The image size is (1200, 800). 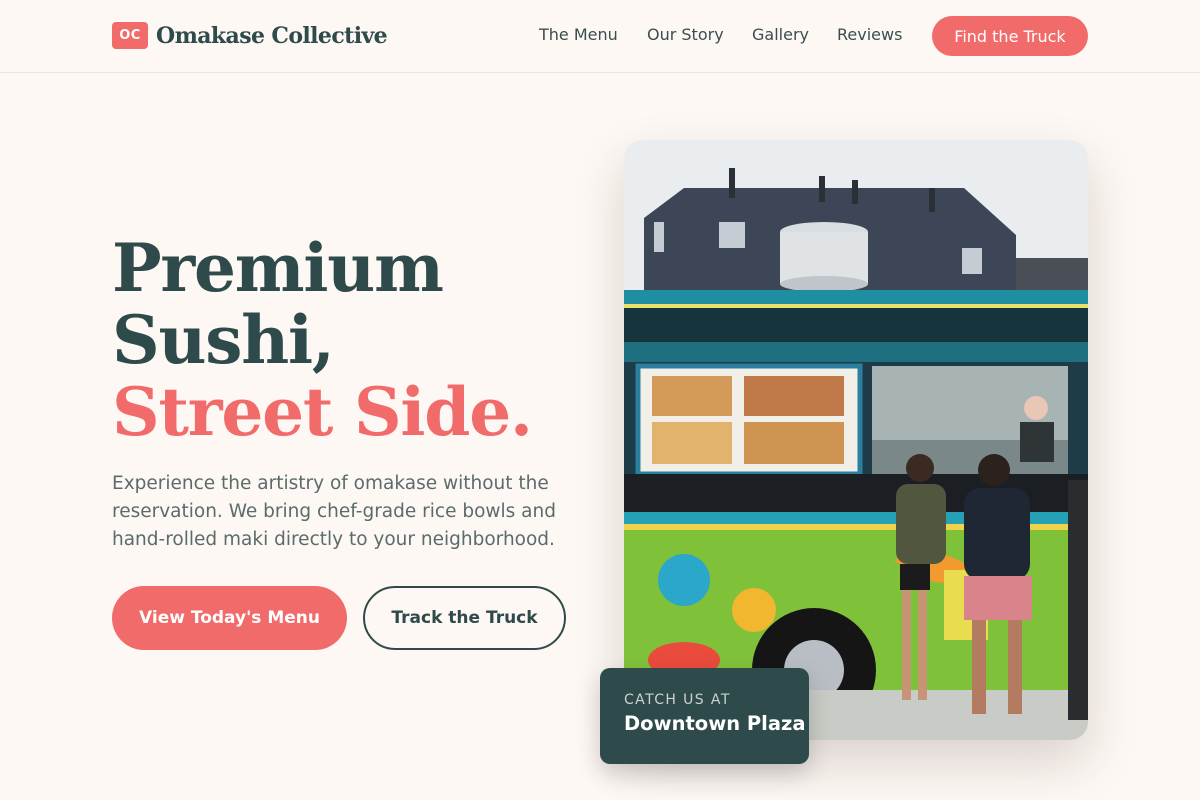 I want to click on location-card: CATCH US AT Downtown Plaza, so click(x=704, y=716).